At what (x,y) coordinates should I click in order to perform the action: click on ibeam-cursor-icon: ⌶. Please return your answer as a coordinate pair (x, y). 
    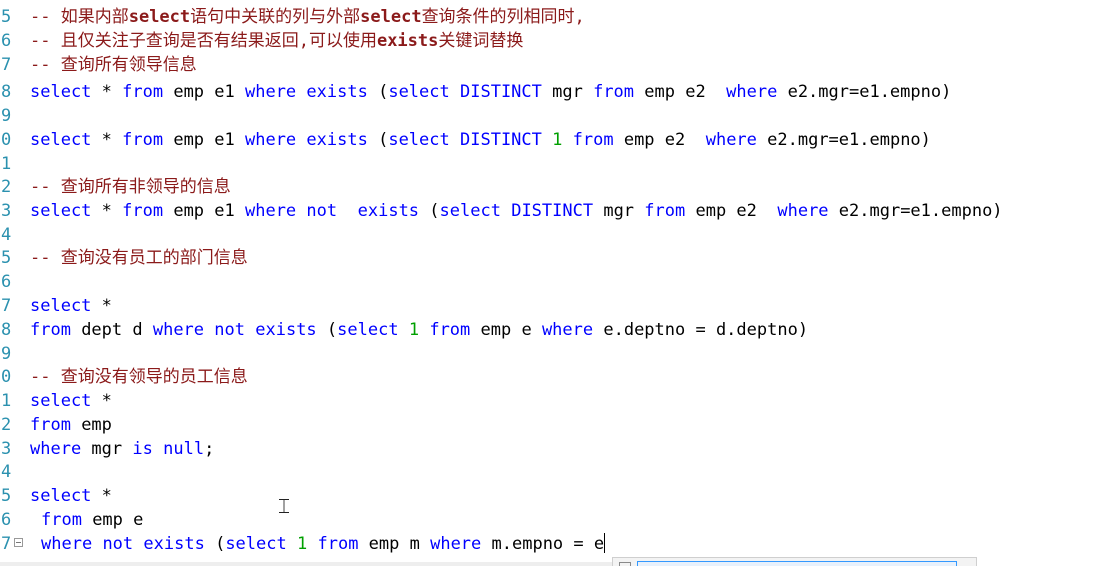
    Looking at the image, I should click on (284, 506).